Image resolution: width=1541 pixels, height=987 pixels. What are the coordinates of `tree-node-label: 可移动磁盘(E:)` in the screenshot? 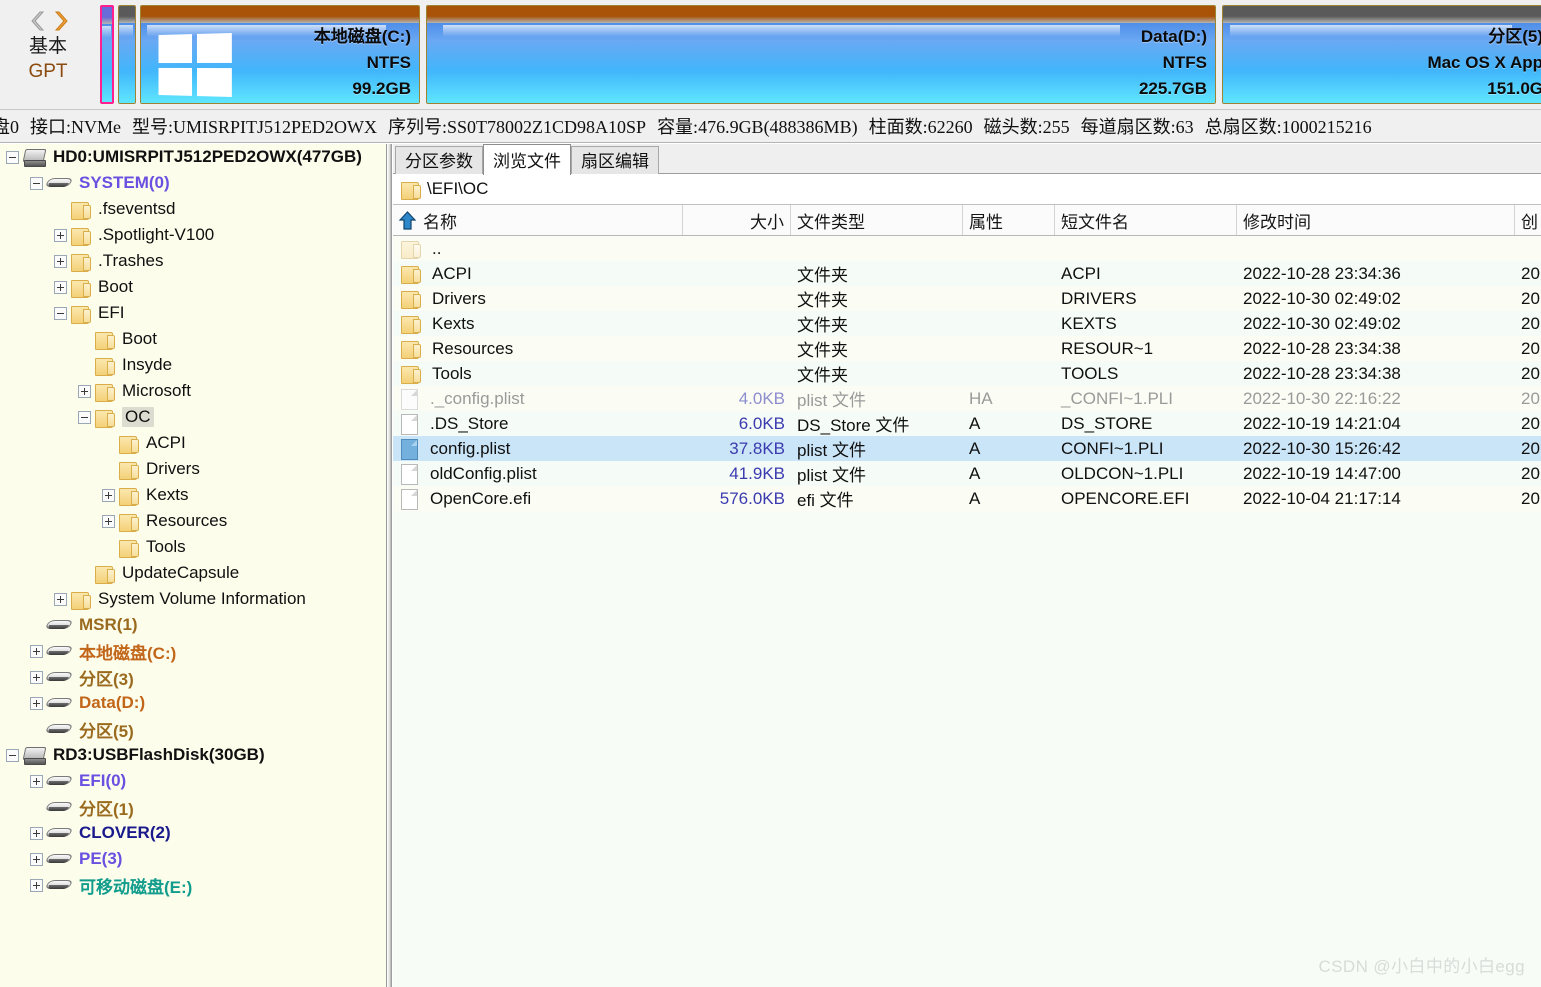 It's located at (136, 887).